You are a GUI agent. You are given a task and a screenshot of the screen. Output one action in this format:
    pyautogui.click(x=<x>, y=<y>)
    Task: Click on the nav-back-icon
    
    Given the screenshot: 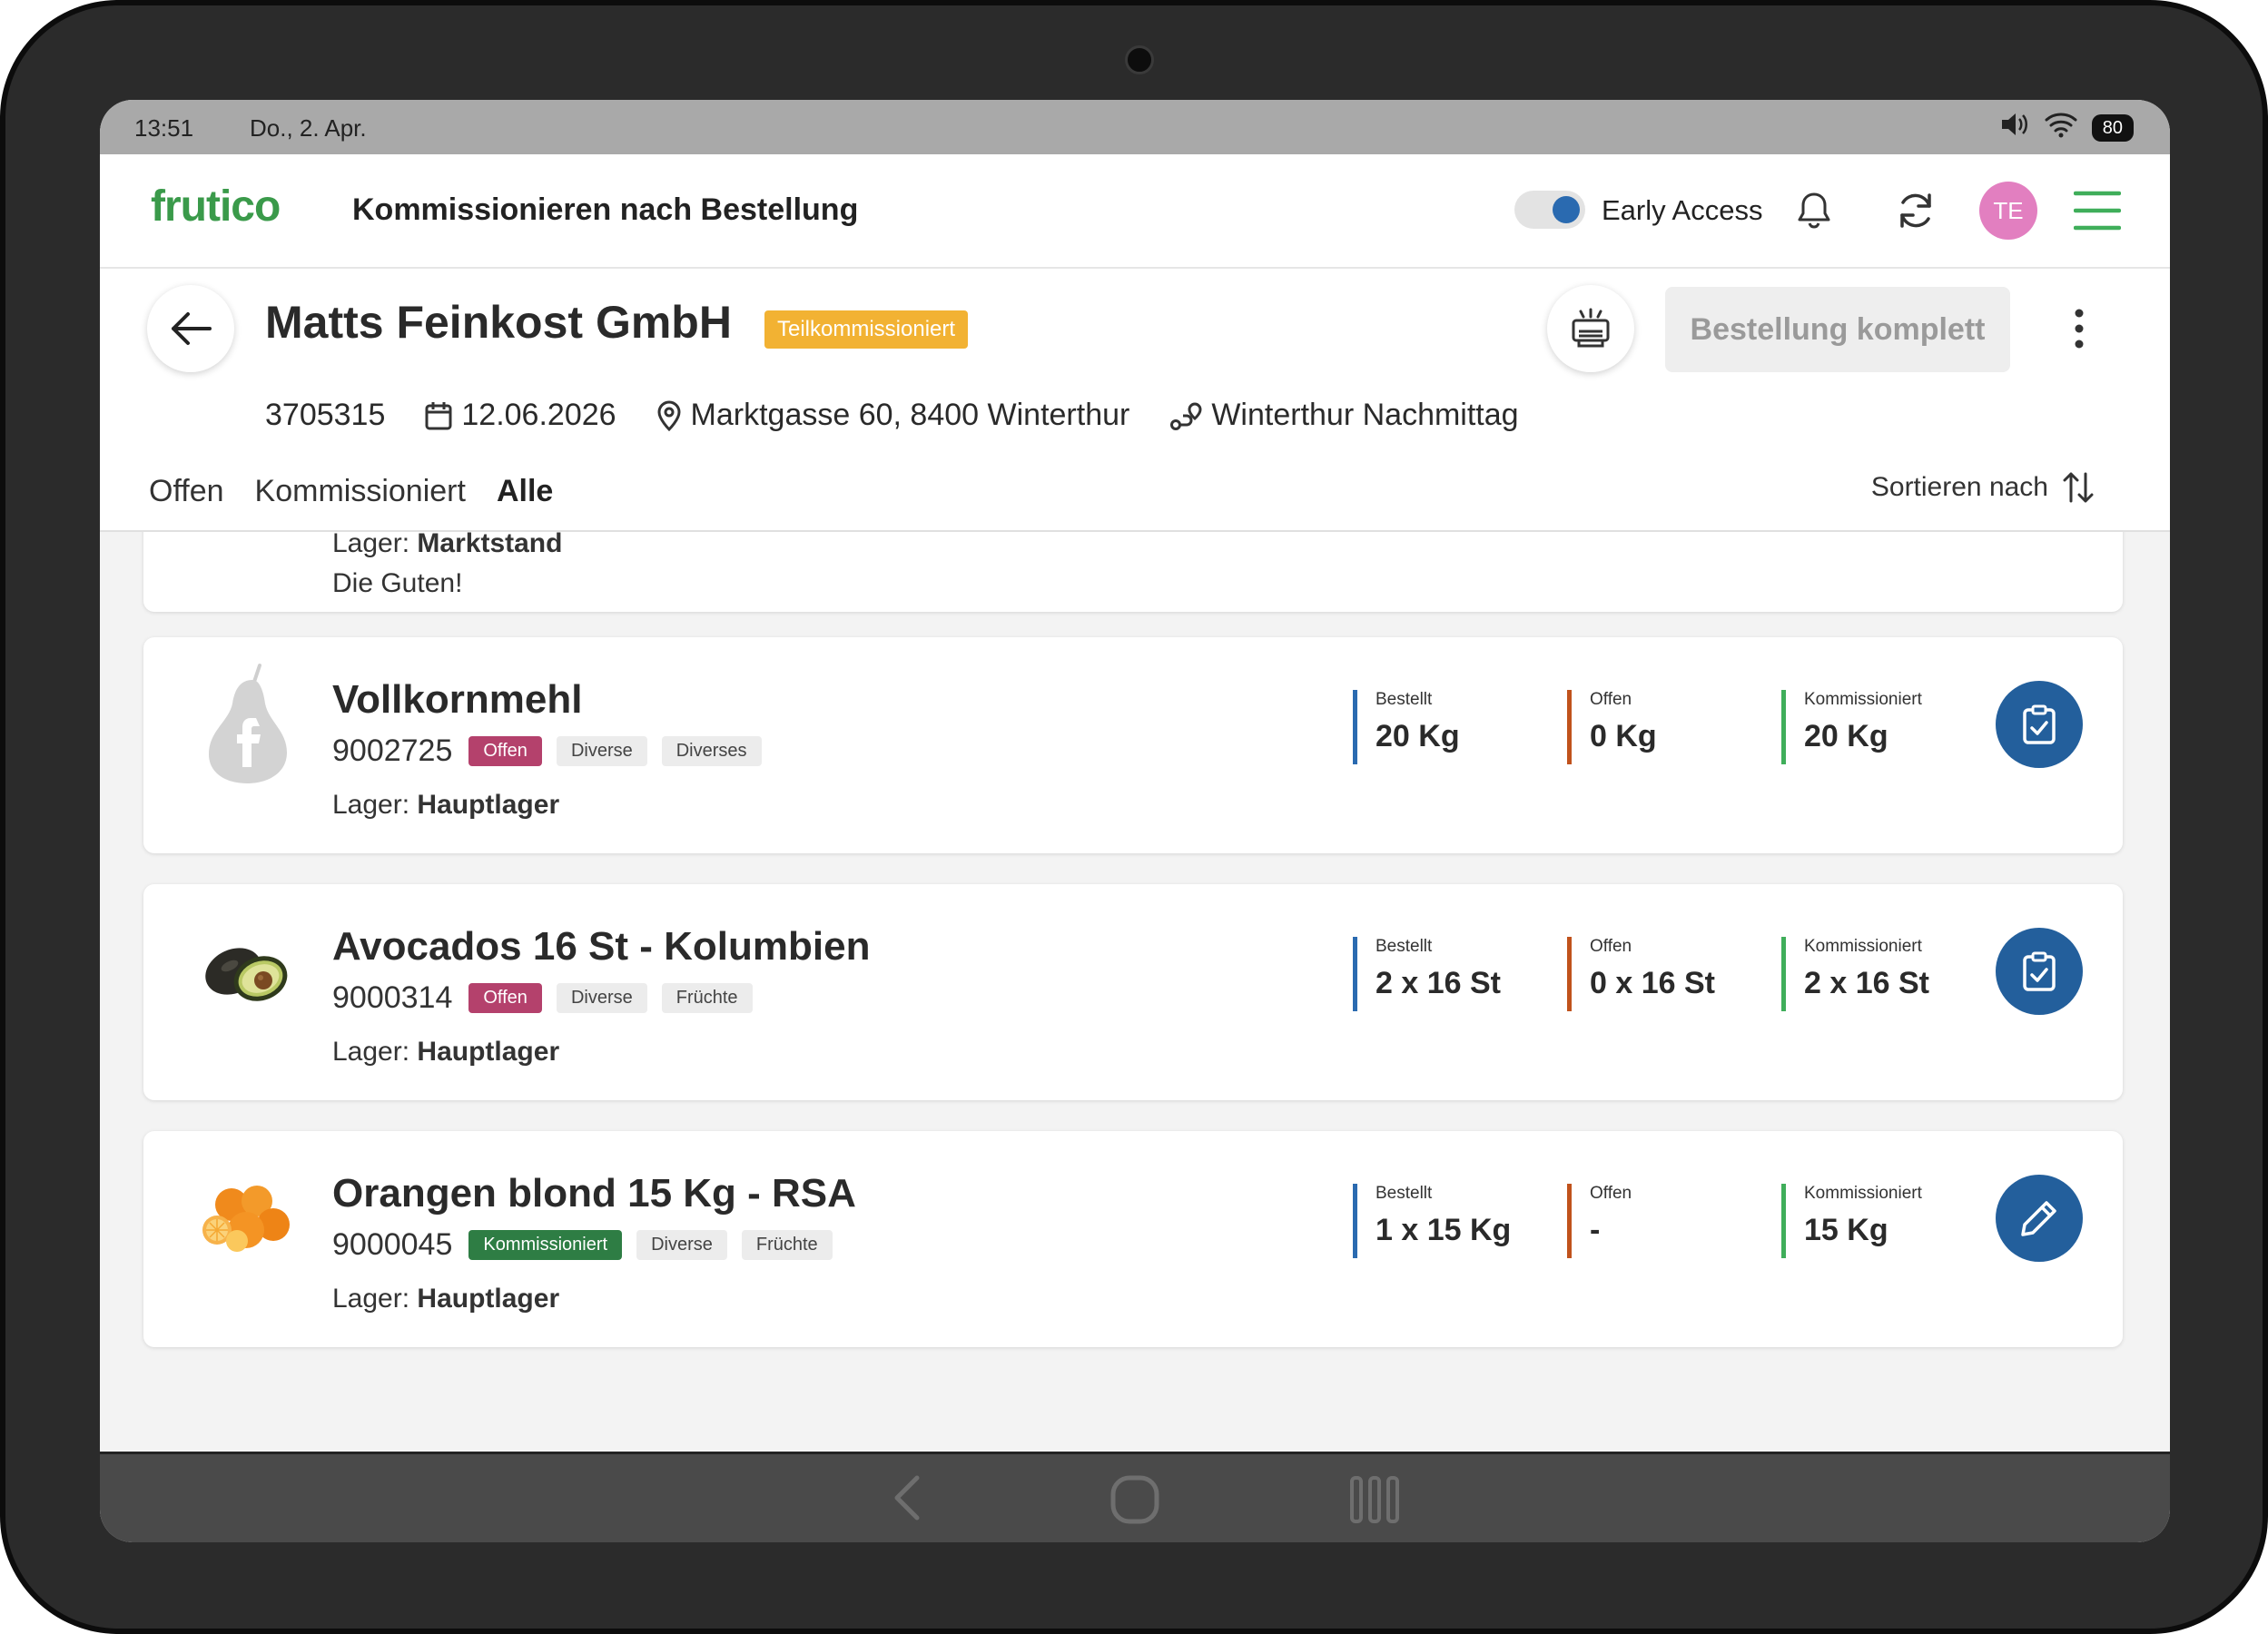 What is the action you would take?
    pyautogui.click(x=907, y=1498)
    